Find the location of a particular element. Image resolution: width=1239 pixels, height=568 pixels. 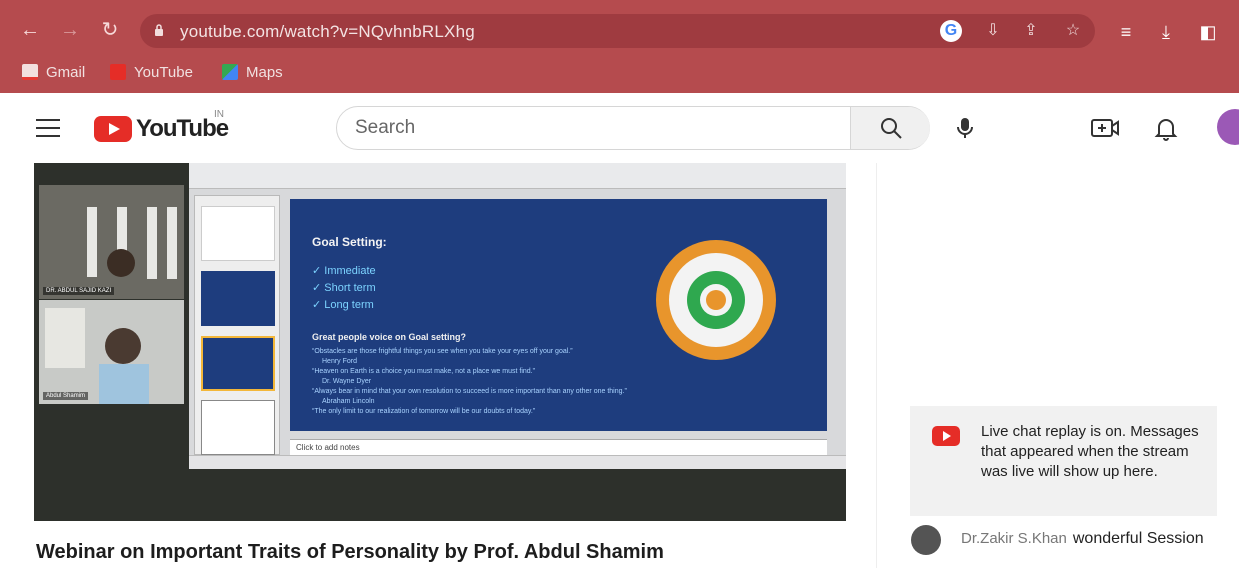

region-code: IN is located at coordinates (219, 114).